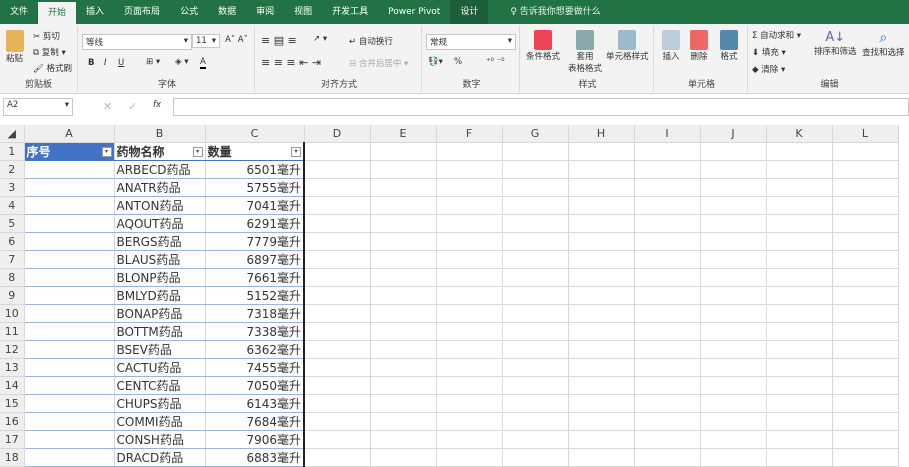 The image size is (909, 467). I want to click on tab-0: 文件, so click(19, 12).